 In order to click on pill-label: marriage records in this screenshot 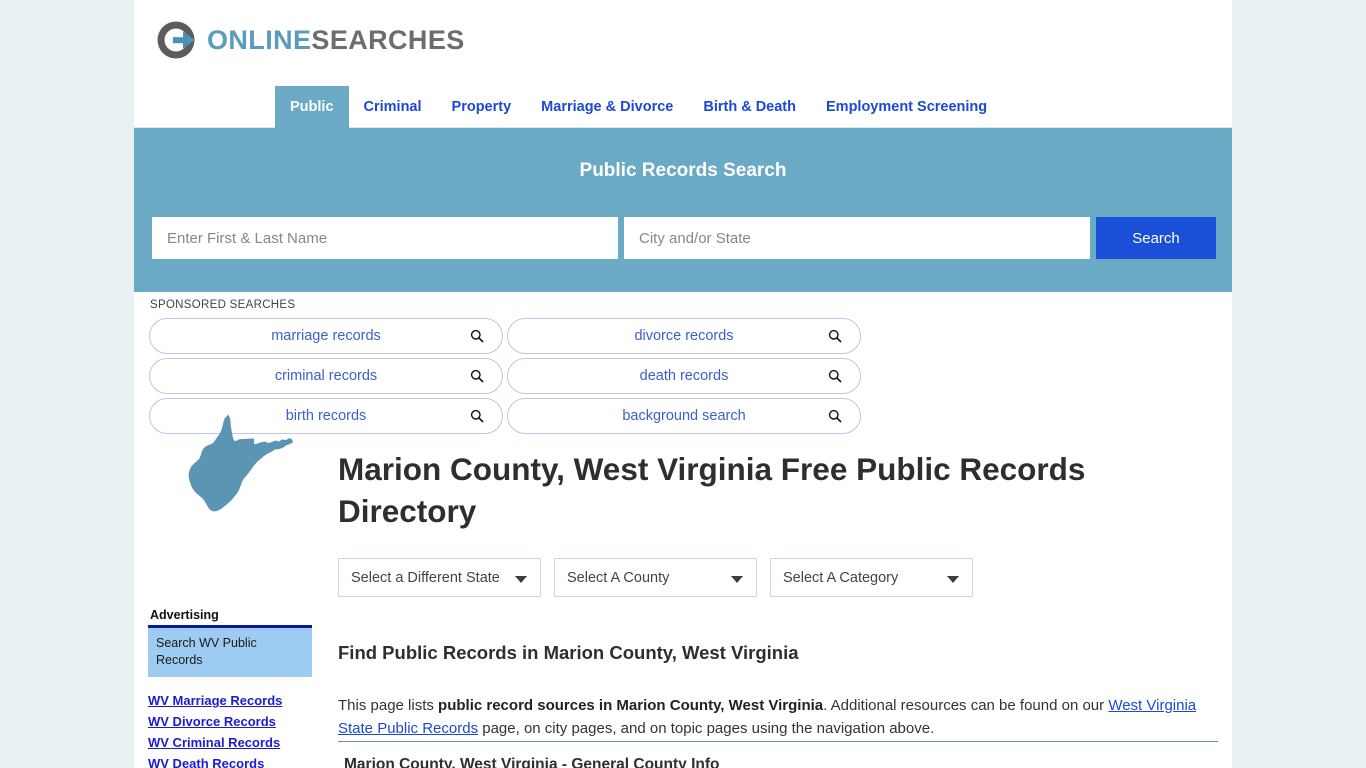, I will do `click(326, 336)`.